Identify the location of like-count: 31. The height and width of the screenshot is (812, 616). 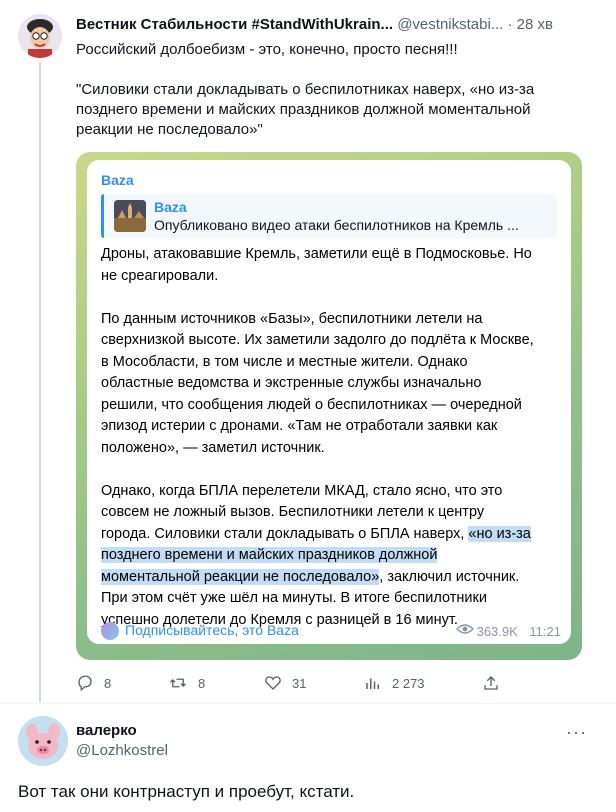
(299, 683).